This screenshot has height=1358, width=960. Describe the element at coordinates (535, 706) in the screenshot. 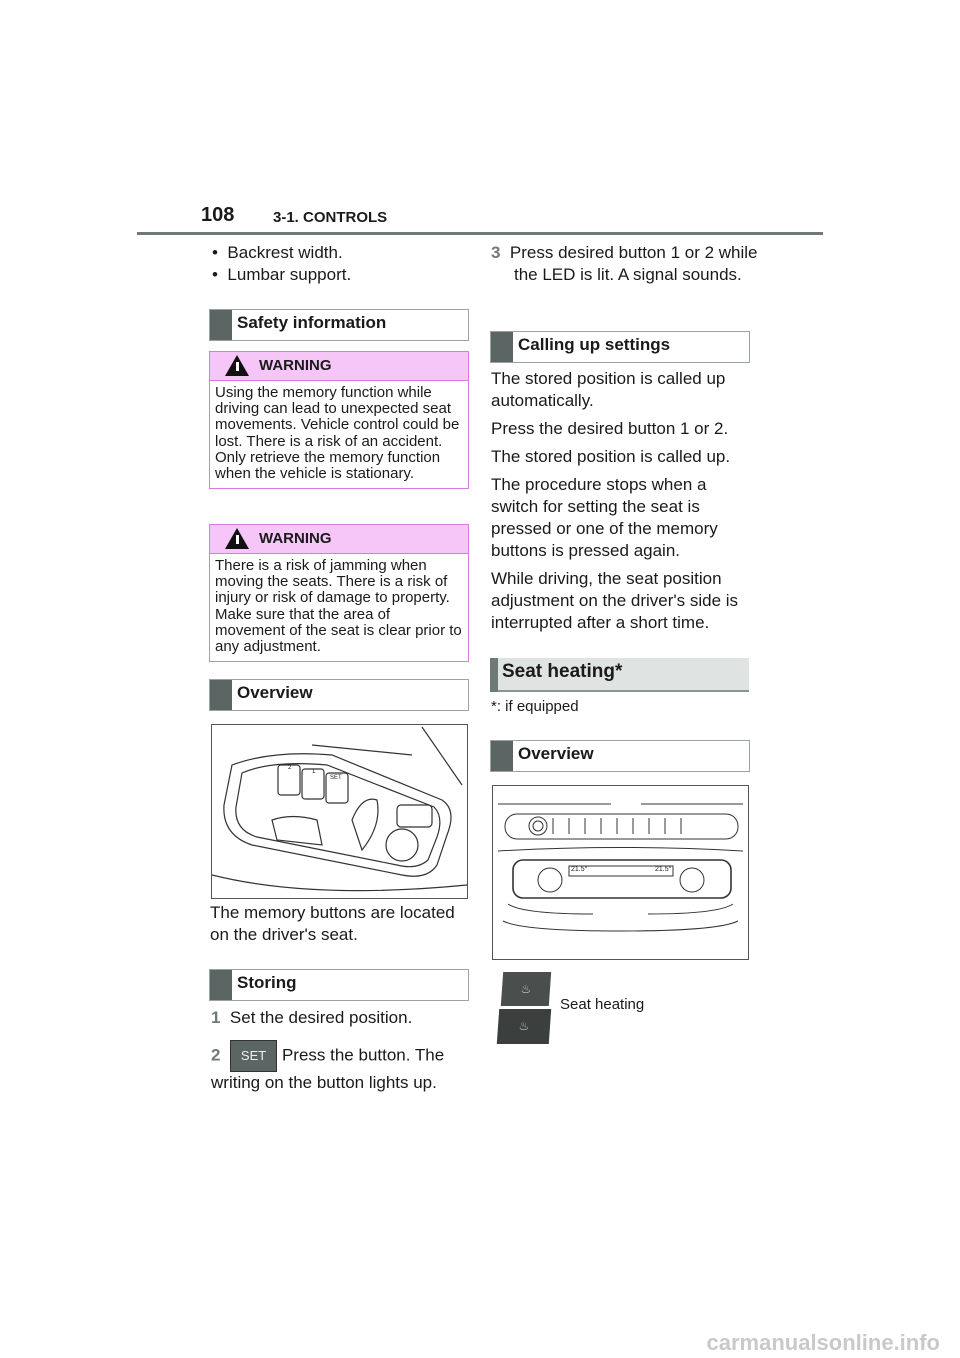

I see `footnote: *: if equipped` at that location.